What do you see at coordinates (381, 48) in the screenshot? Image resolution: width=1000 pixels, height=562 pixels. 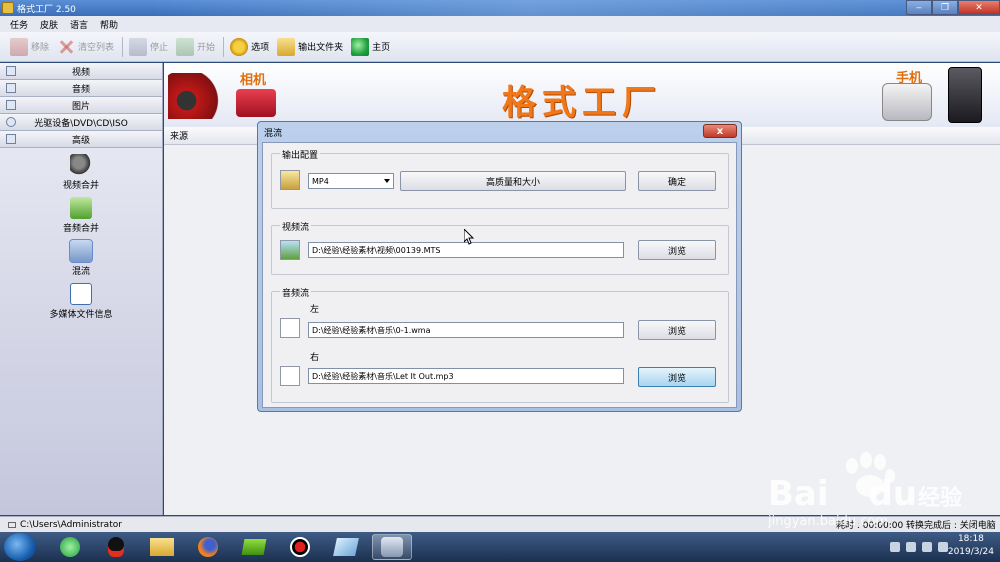 I see `home-label: 主页` at bounding box center [381, 48].